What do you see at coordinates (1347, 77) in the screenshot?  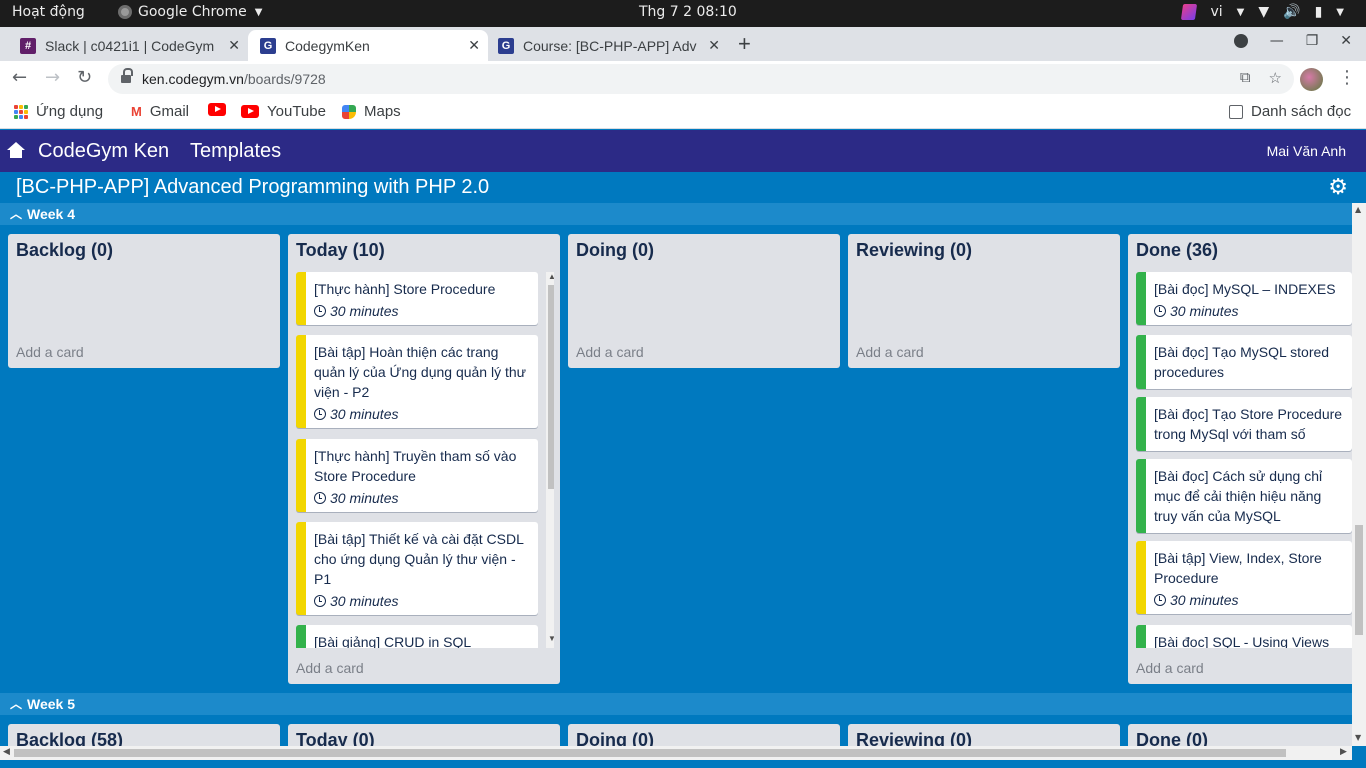 I see `chrome-menu-icon: ⋮` at bounding box center [1347, 77].